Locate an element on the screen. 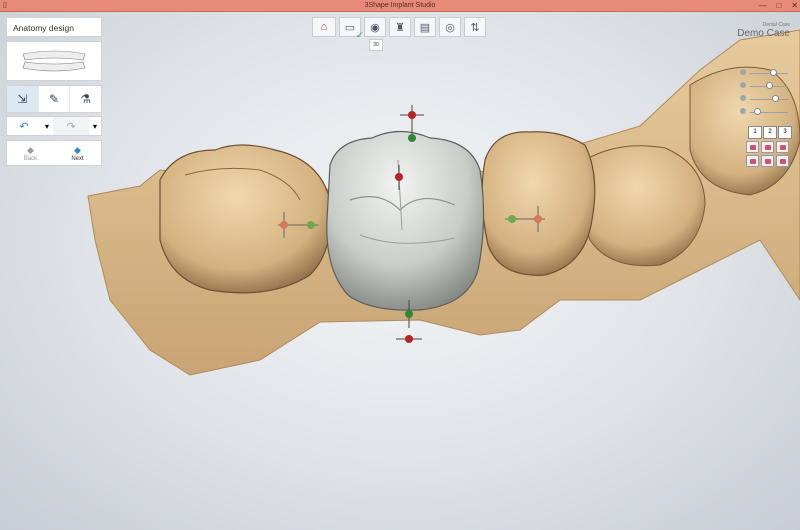 The width and height of the screenshot is (800, 530). next-arrow-icon: ◆ is located at coordinates (77, 149).